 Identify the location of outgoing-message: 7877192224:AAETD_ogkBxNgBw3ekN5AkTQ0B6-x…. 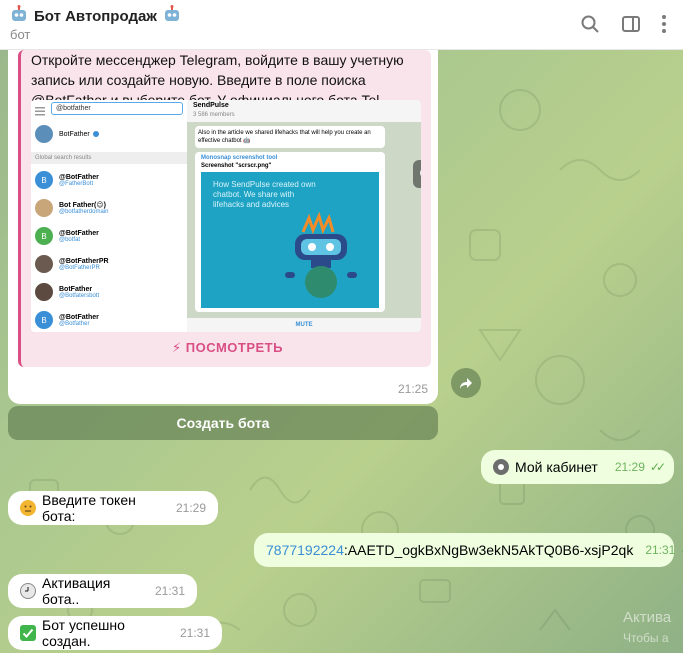
(468, 550).